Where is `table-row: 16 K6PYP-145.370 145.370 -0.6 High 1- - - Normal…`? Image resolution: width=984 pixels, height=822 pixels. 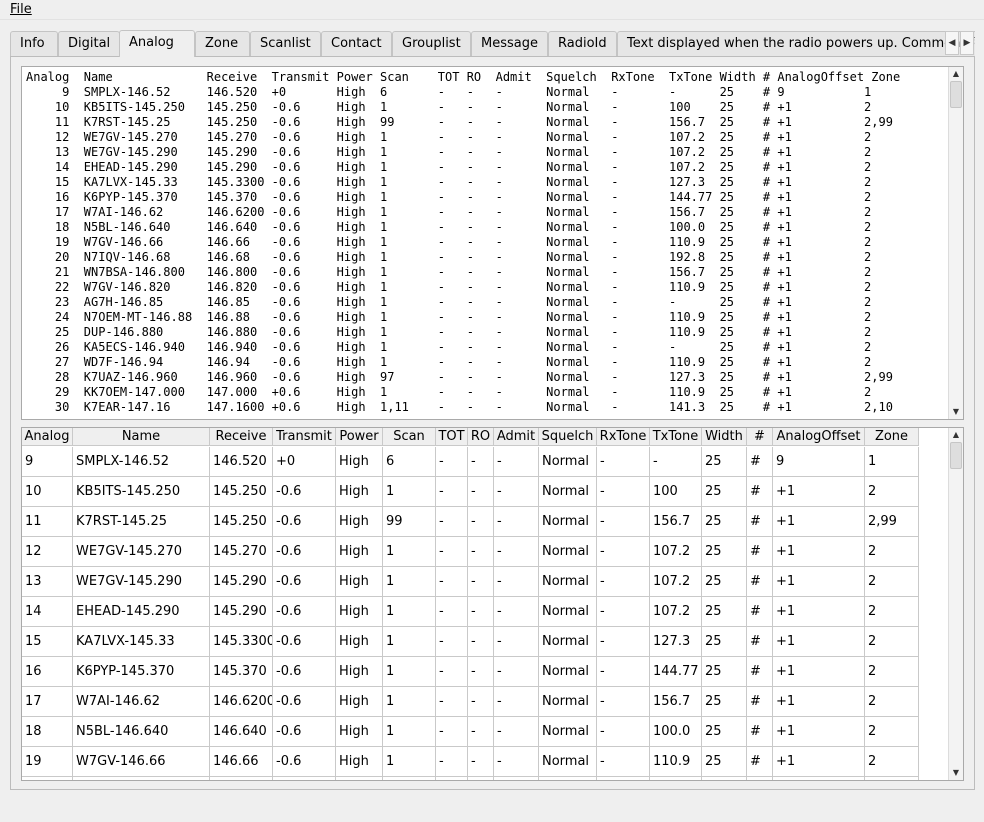 table-row: 16 K6PYP-145.370 145.370 -0.6 High 1- - - Normal… is located at coordinates (470, 672).